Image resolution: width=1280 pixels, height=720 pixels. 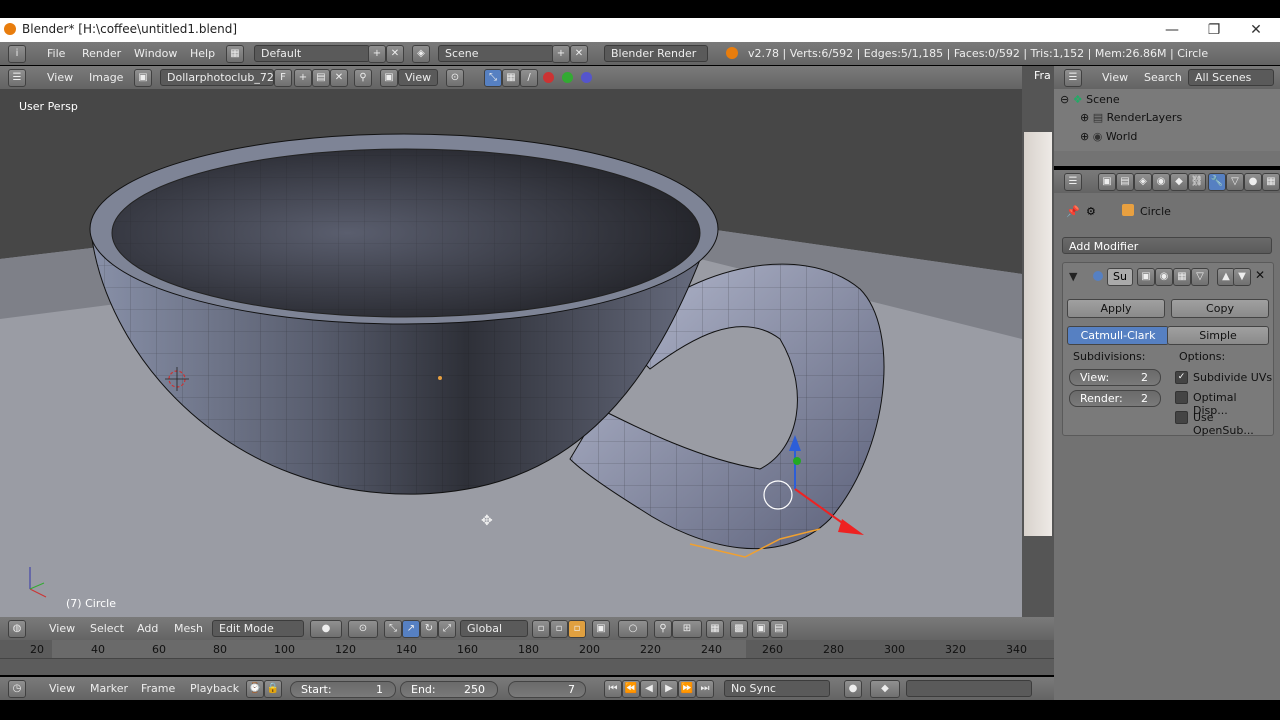 I want to click on menu-help: Help, so click(x=202, y=53).